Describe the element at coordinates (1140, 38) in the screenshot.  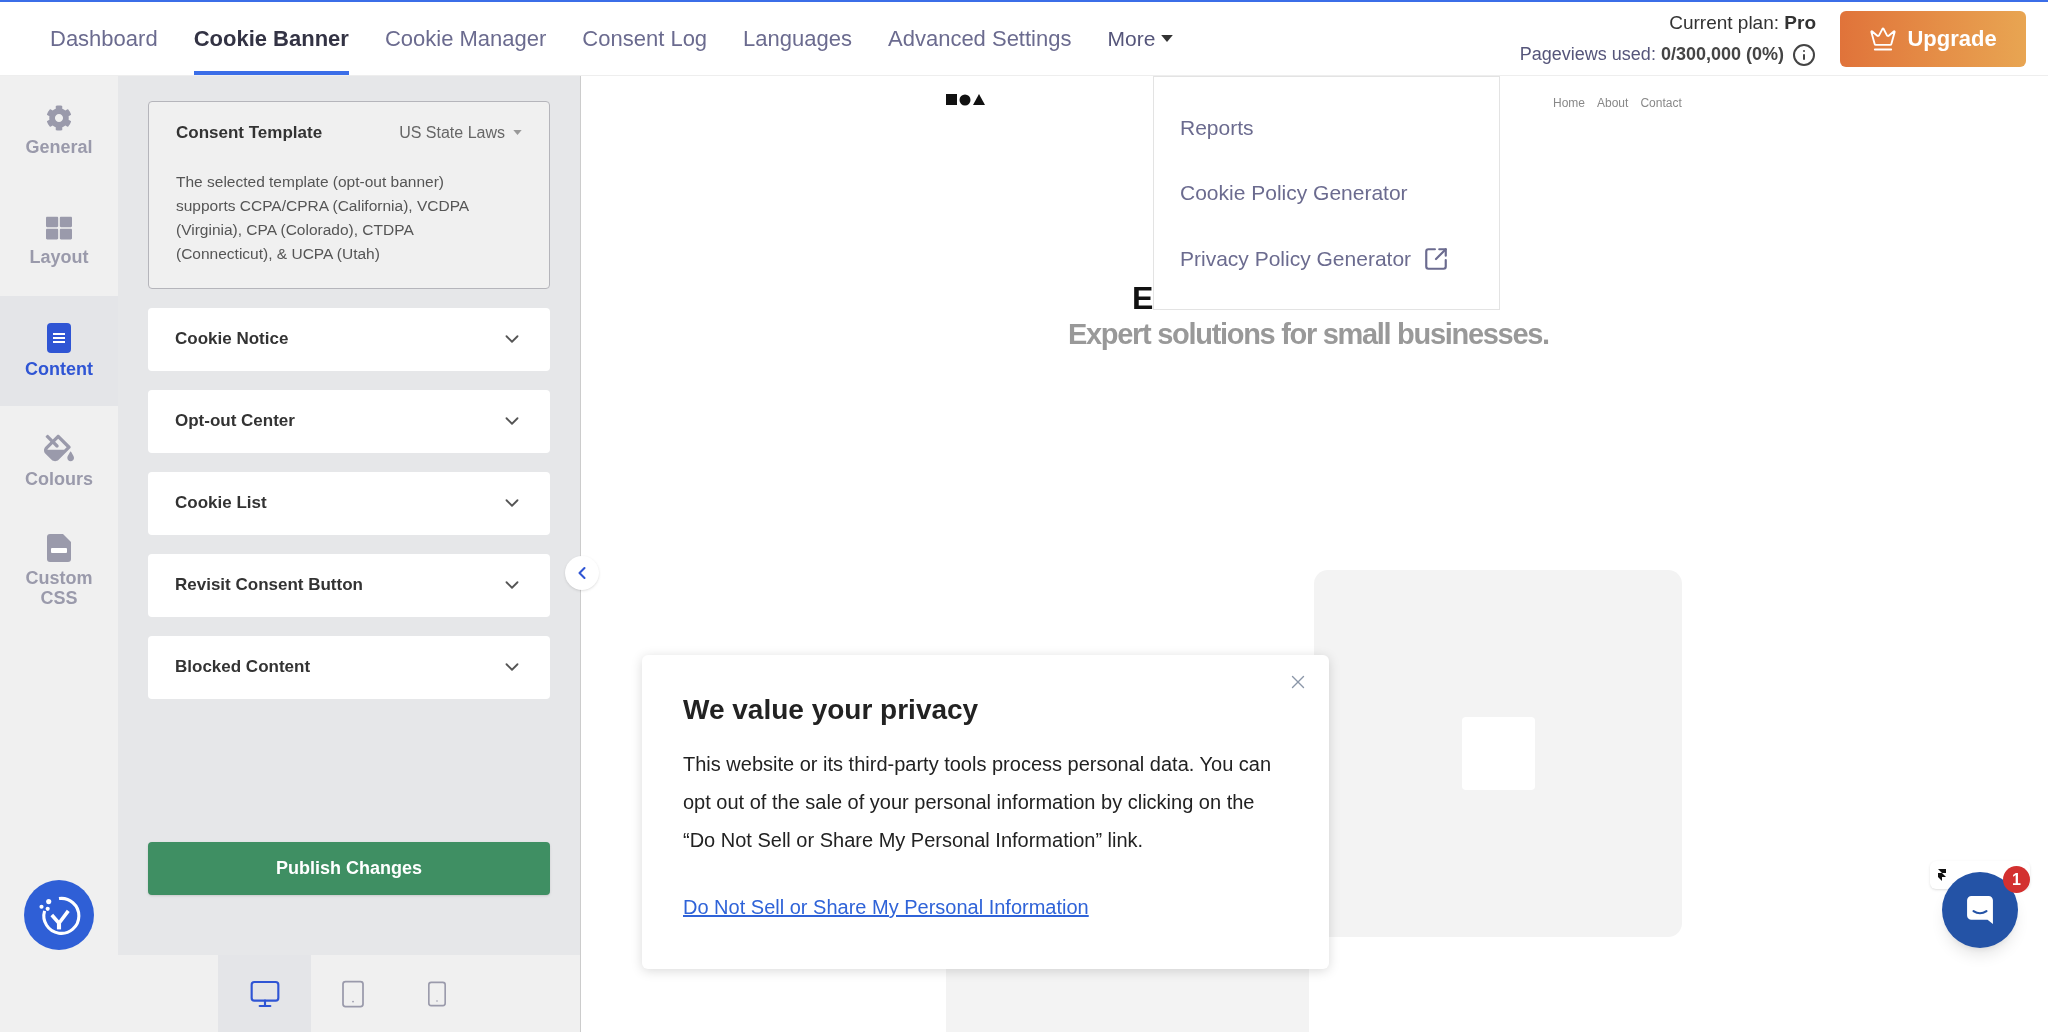
I see `more-menu-button: More` at that location.